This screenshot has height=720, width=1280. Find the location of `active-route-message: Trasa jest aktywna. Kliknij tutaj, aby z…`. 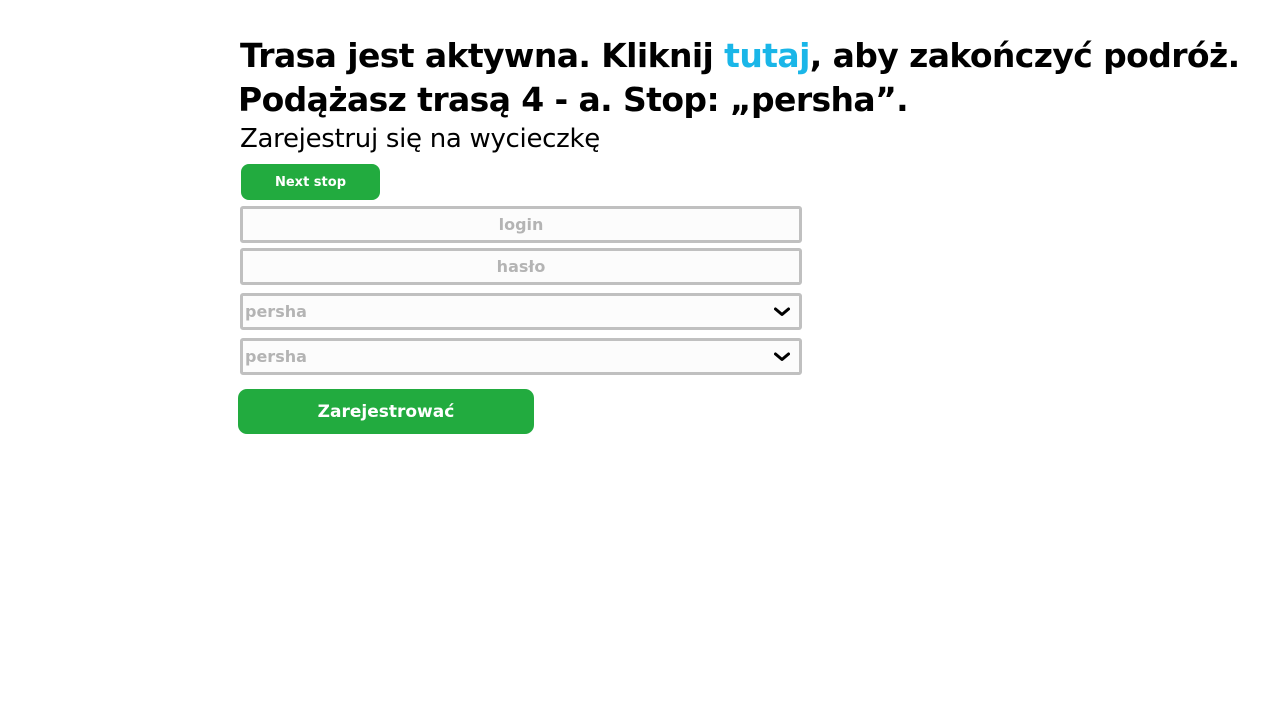

active-route-message: Trasa jest aktywna. Kliknij tutaj, aby z… is located at coordinates (740, 56).